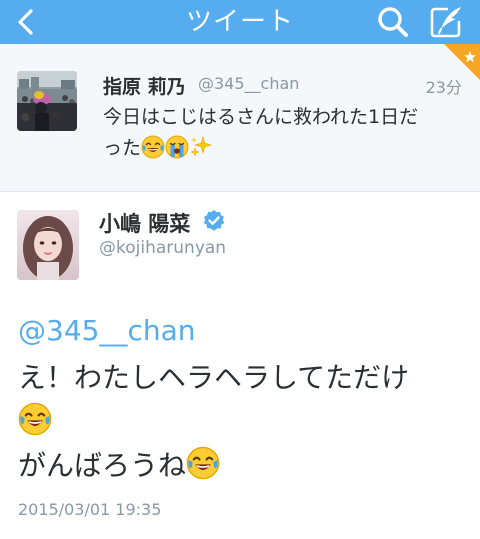 The image size is (480, 539). I want to click on parent-author-handle: @345__chan, so click(248, 83).